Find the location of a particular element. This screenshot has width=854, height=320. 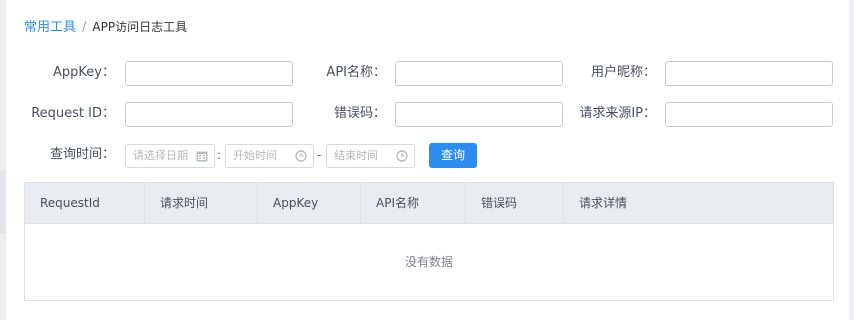

table-empty-state: 没有数据 is located at coordinates (428, 262).